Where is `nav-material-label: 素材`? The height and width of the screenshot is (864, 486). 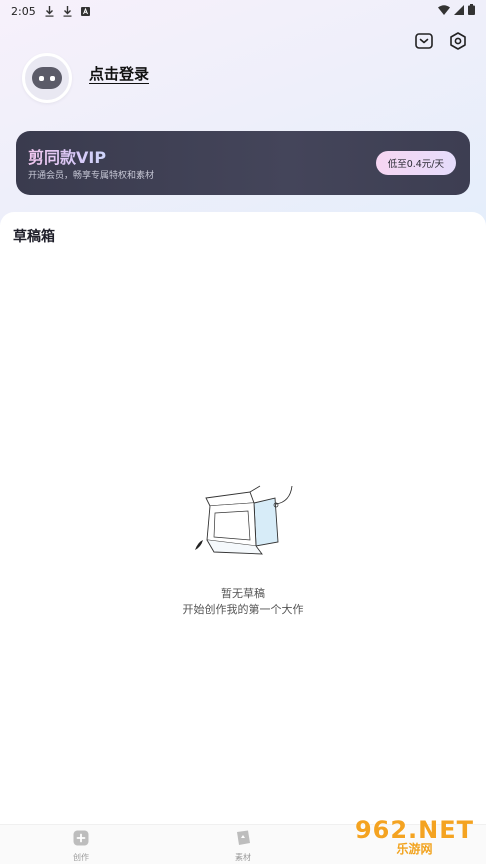
nav-material-label: 素材 is located at coordinates (243, 857).